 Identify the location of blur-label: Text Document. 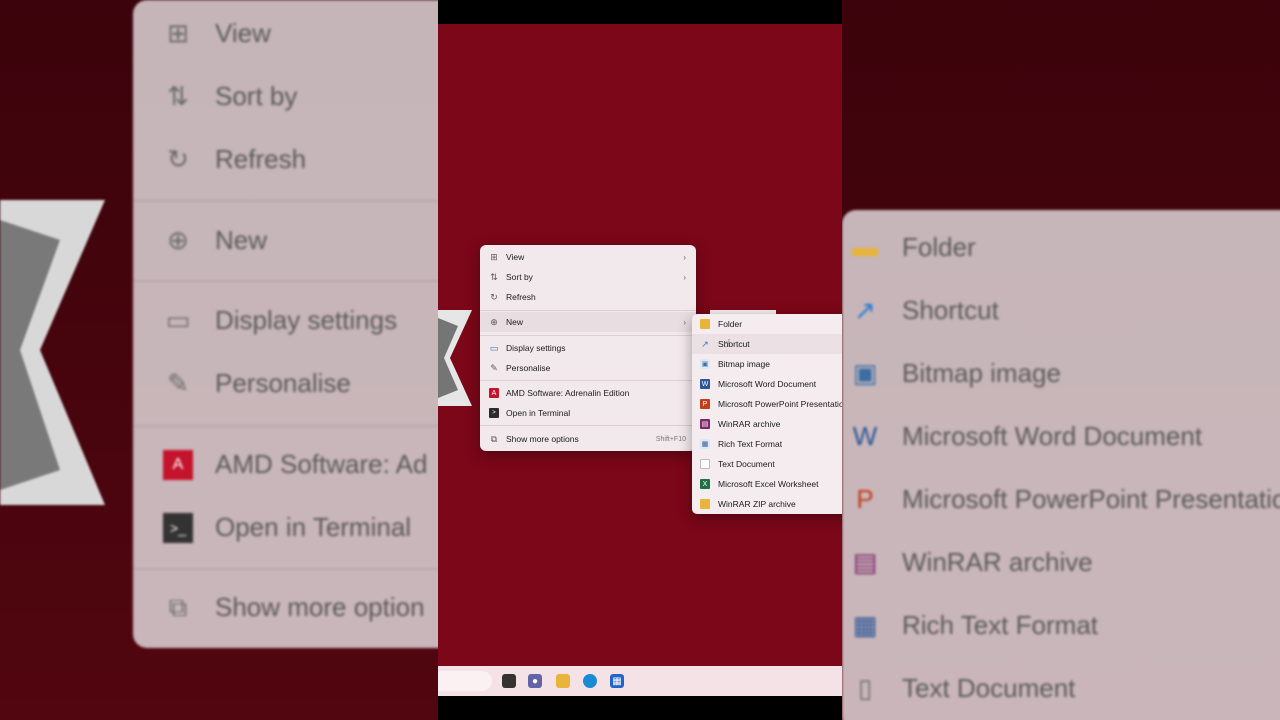
(989, 688).